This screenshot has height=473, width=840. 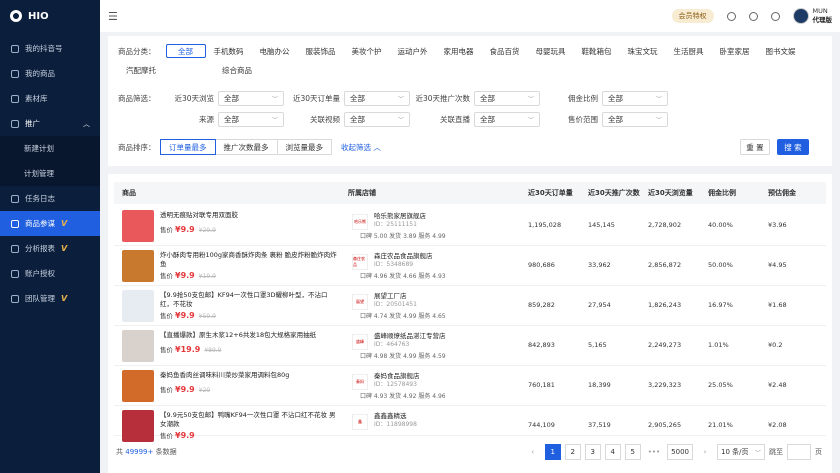 What do you see at coordinates (720, 385) in the screenshot?
I see `commission-rate-value: 25.05%` at bounding box center [720, 385].